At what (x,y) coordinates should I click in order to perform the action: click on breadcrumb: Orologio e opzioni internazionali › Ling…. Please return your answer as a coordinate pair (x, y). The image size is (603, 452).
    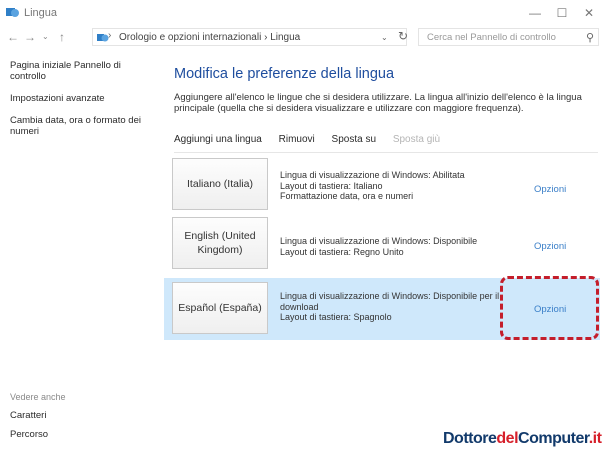
    Looking at the image, I should click on (209, 37).